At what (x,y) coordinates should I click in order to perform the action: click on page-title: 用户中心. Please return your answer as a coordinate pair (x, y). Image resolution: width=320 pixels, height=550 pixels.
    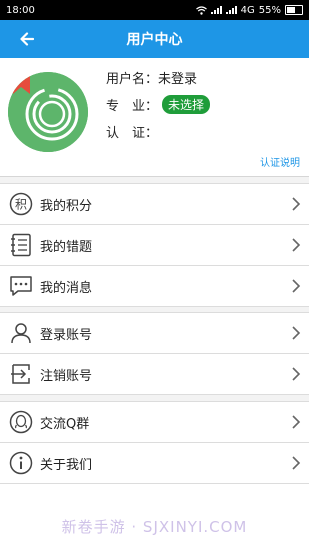
    Looking at the image, I should click on (154, 40).